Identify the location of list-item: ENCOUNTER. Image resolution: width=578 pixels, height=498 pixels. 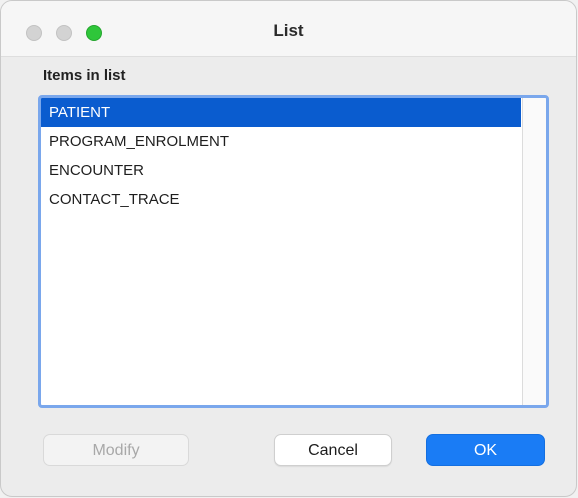
(281, 170).